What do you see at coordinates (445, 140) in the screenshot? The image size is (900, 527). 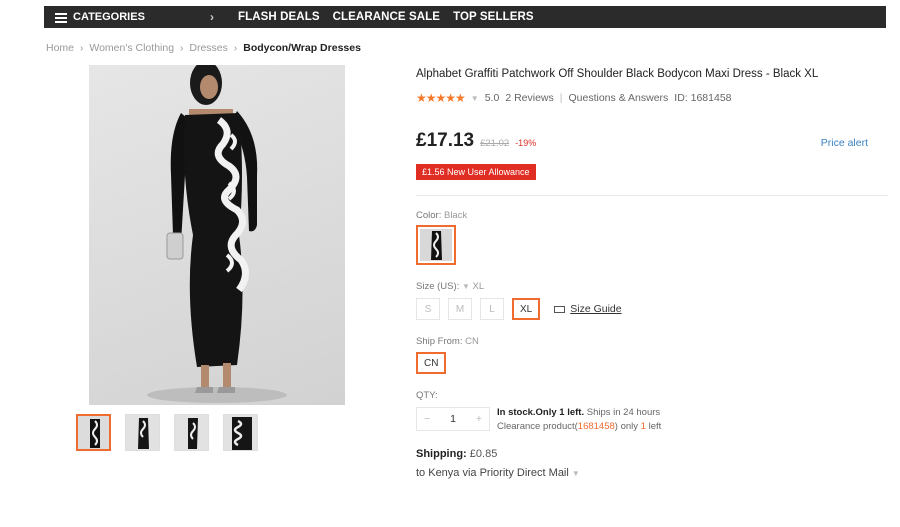 I see `current-price: £17.13` at bounding box center [445, 140].